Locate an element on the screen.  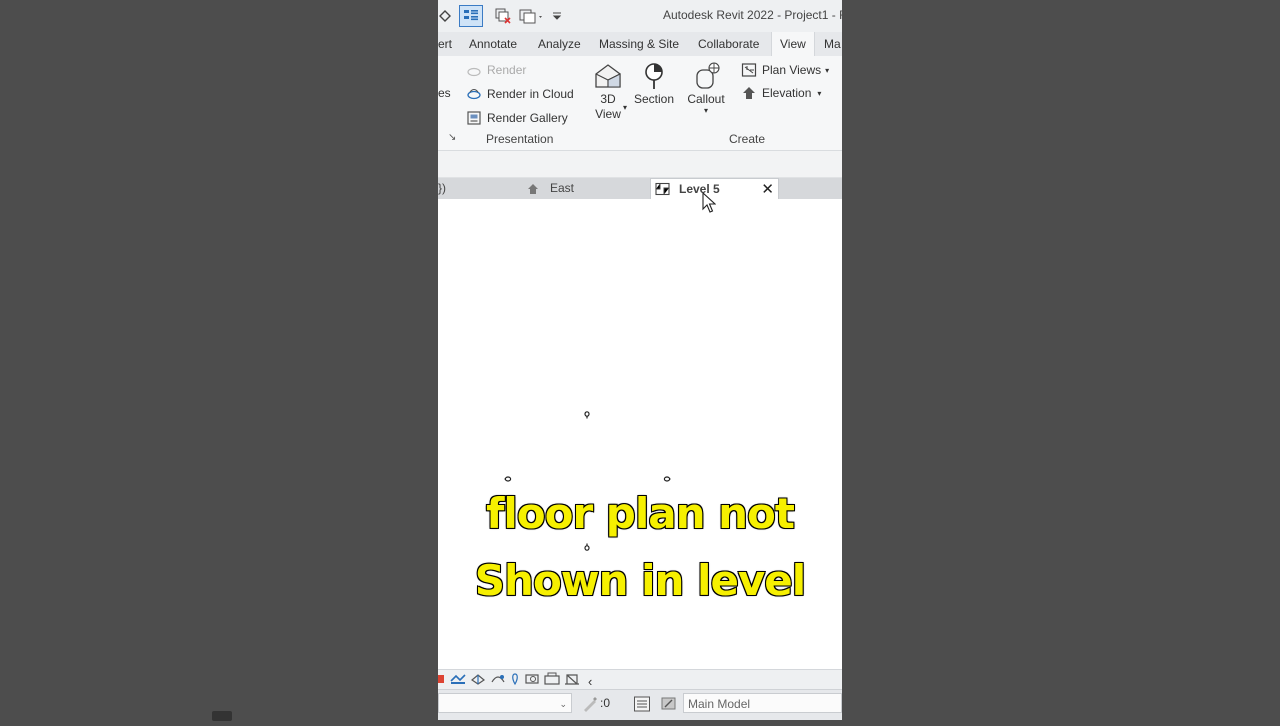
view-tab-partial: }) is located at coordinates (442, 188).